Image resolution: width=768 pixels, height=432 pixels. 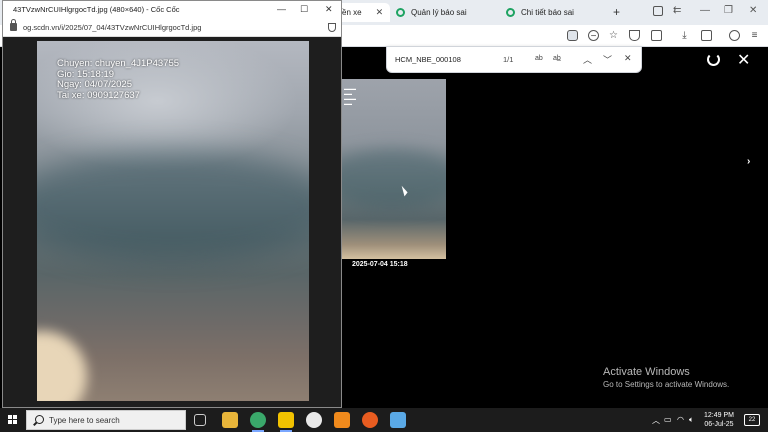 I want to click on volume-icon: 🔈︎, so click(x=691, y=420).